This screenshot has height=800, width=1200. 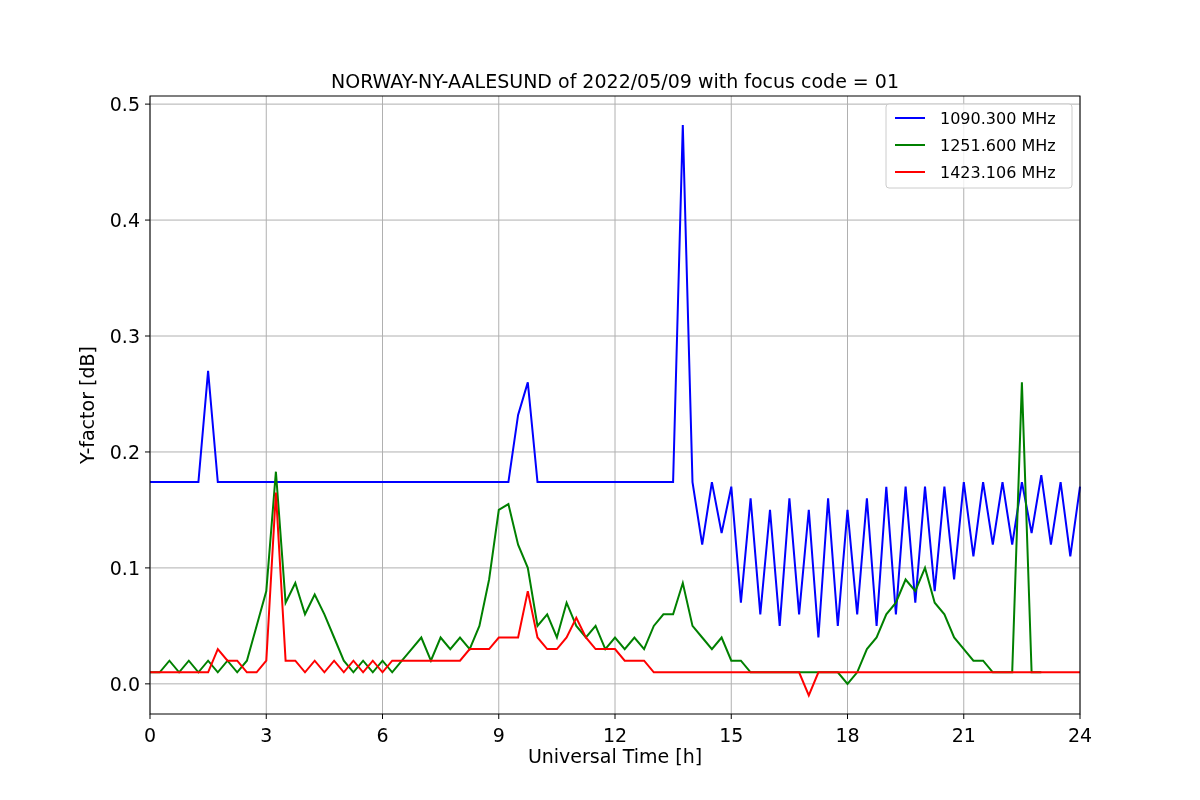 What do you see at coordinates (847, 735) in the screenshot?
I see `x-tick-label: 18` at bounding box center [847, 735].